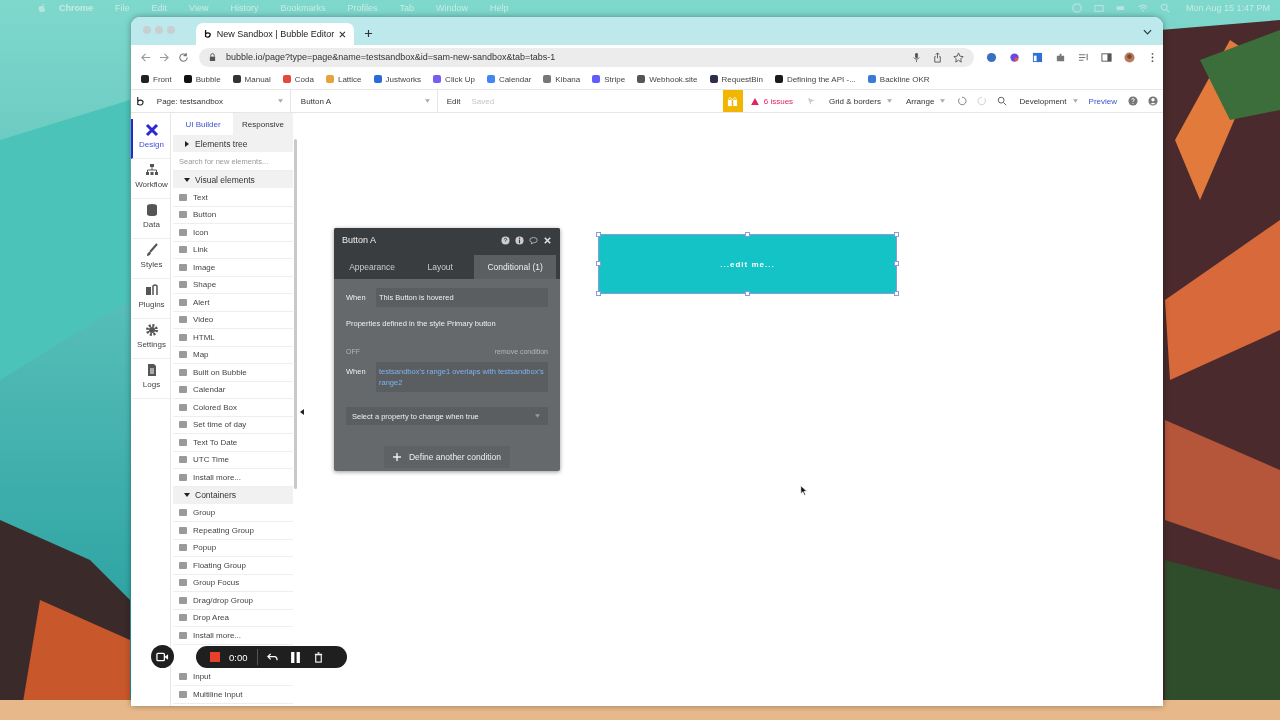  I want to click on bookmark: Webhook.site, so click(667, 79).